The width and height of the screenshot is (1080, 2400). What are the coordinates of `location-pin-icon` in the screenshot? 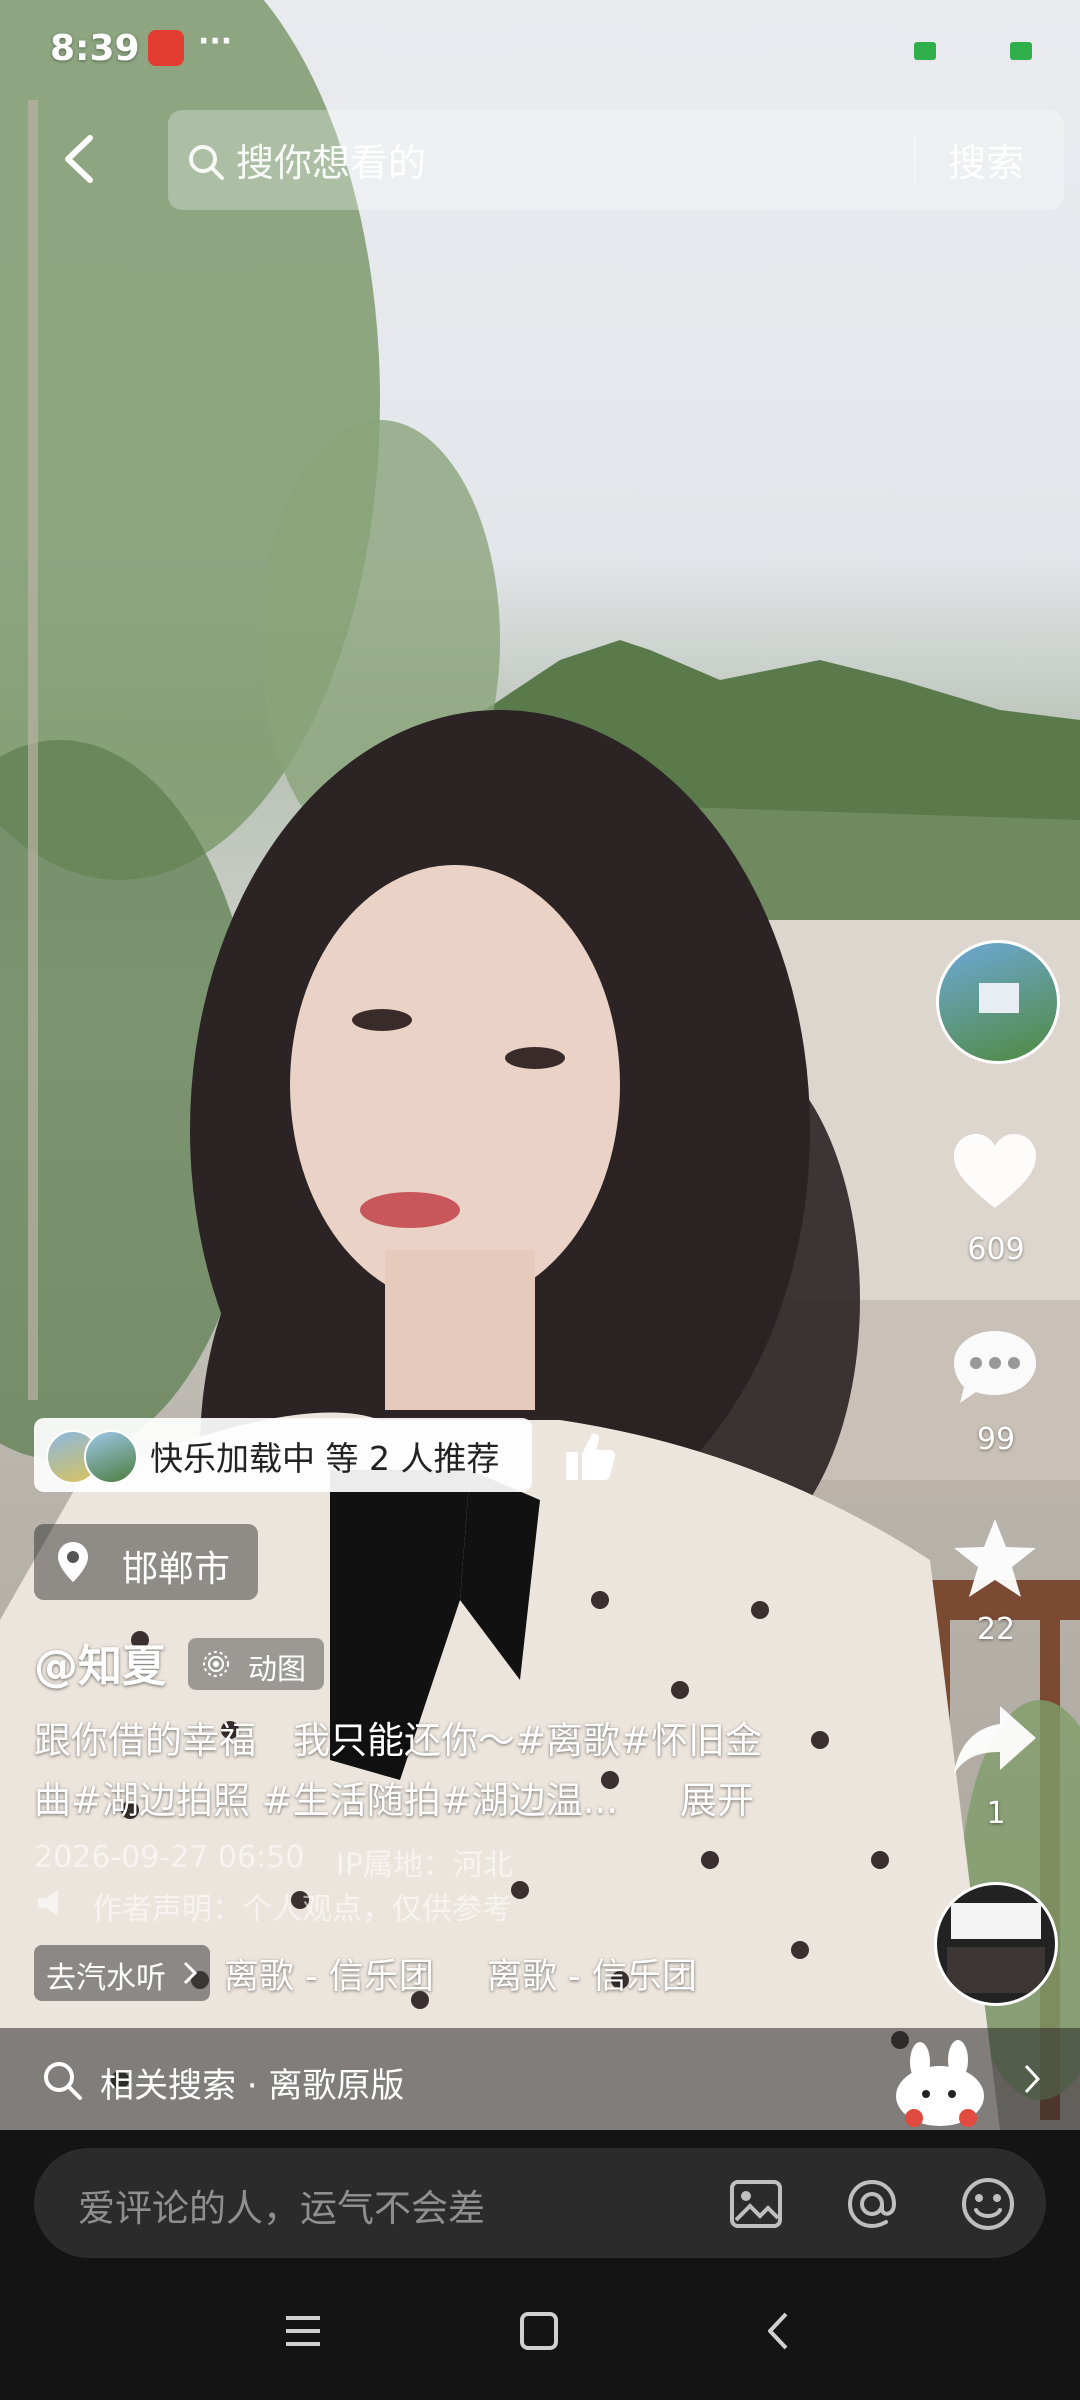 It's located at (73, 1562).